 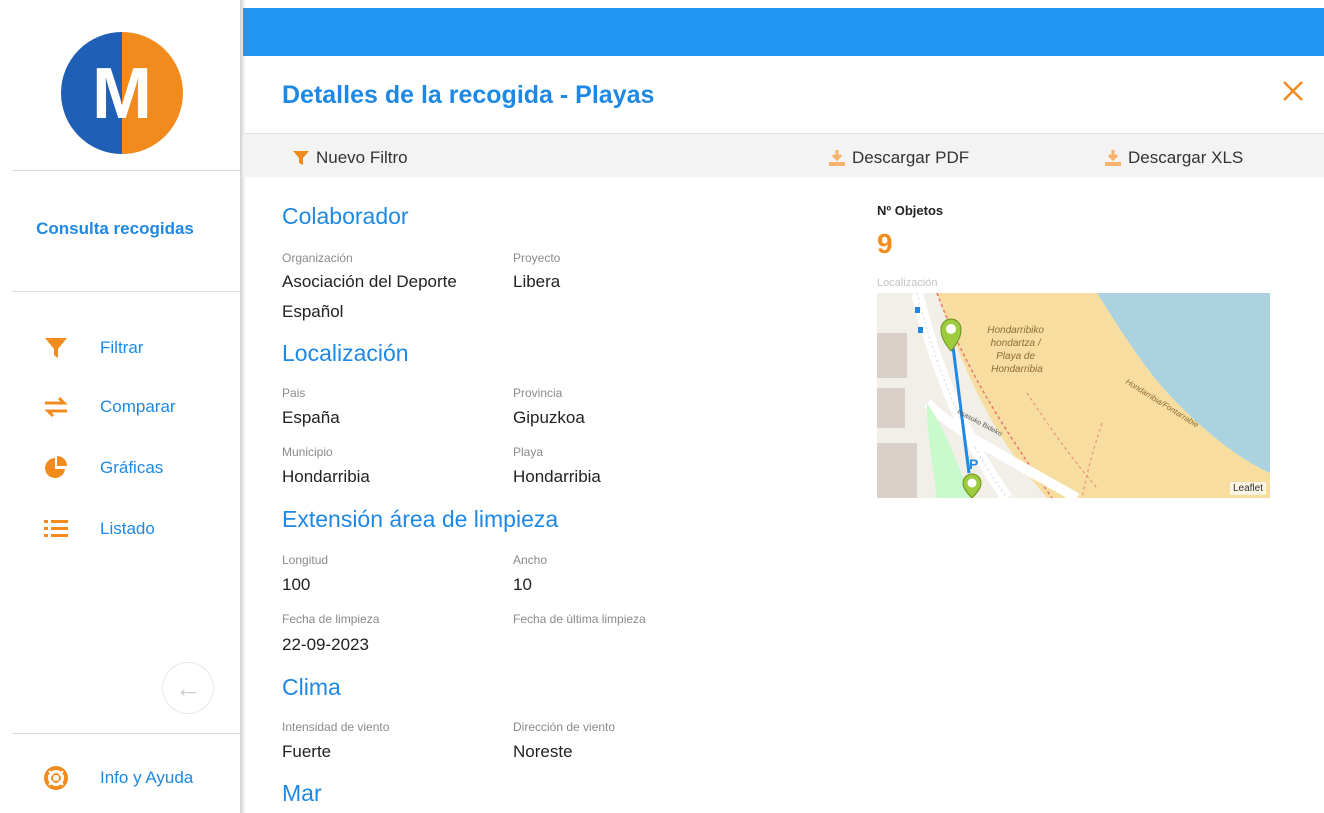 I want to click on direccion-viento-value: Noreste, so click(x=543, y=751).